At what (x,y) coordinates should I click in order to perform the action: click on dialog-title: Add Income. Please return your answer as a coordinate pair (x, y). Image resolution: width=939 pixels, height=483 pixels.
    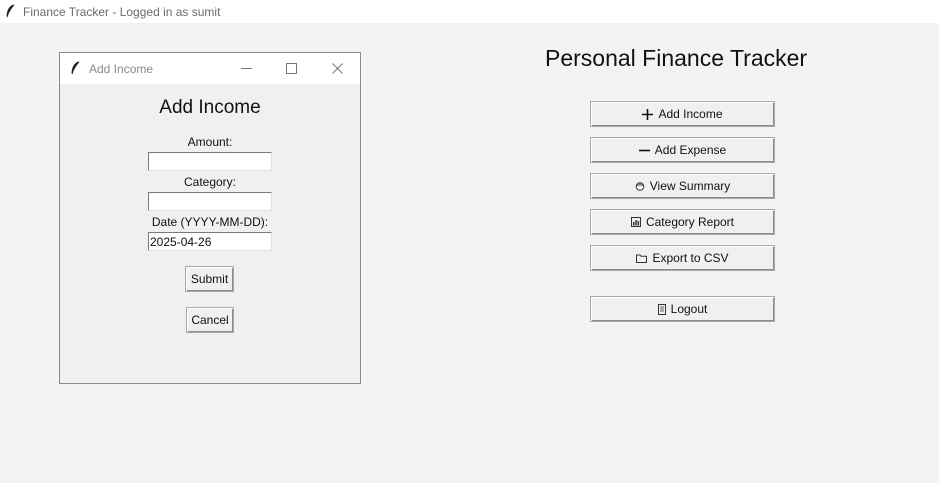
    Looking at the image, I should click on (121, 69).